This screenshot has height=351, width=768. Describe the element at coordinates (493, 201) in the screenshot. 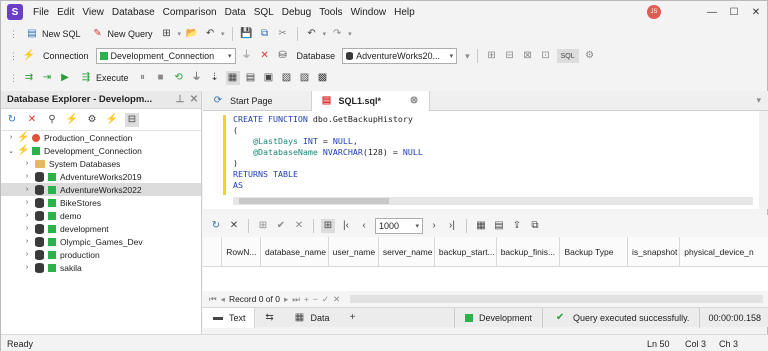

I see `code-hscrollbar` at that location.